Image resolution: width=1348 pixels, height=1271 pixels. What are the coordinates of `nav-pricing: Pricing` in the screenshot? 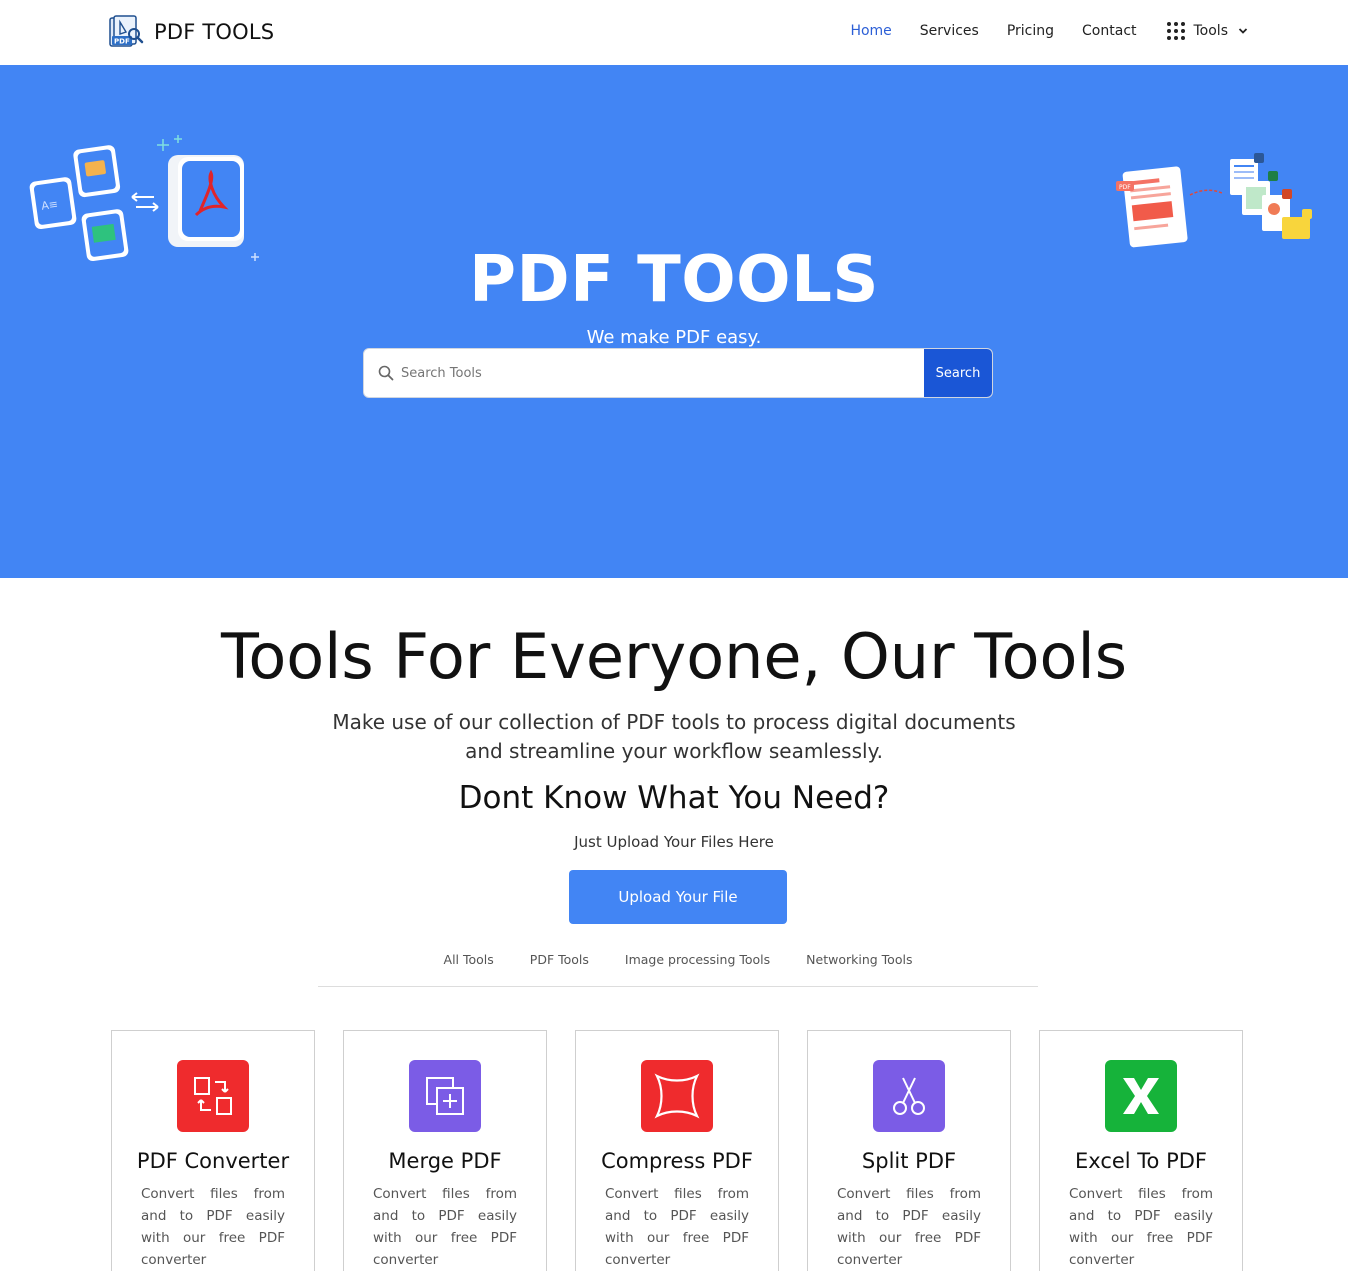 It's located at (1030, 31).